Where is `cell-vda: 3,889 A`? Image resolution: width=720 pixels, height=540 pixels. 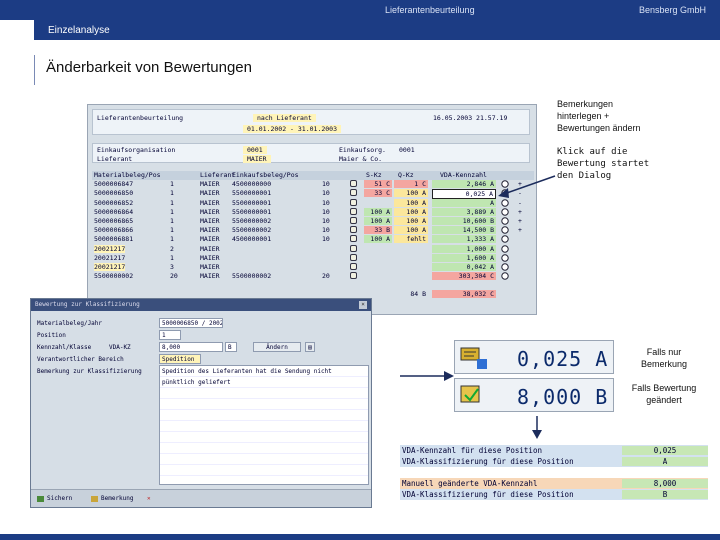
cell-vda: 3,889 A is located at coordinates (464, 211).